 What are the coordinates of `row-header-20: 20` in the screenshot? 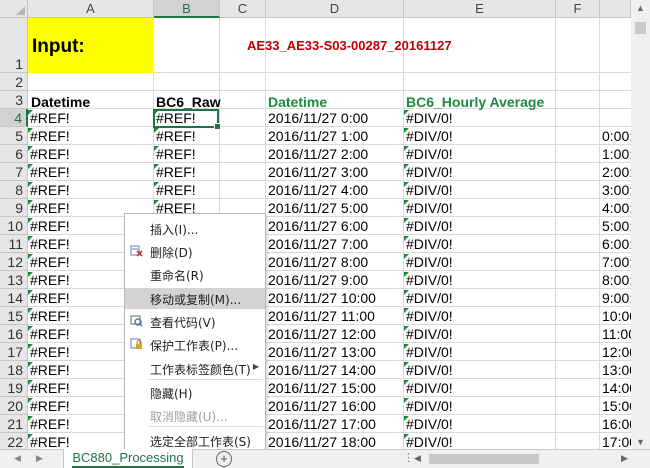 It's located at (14, 406).